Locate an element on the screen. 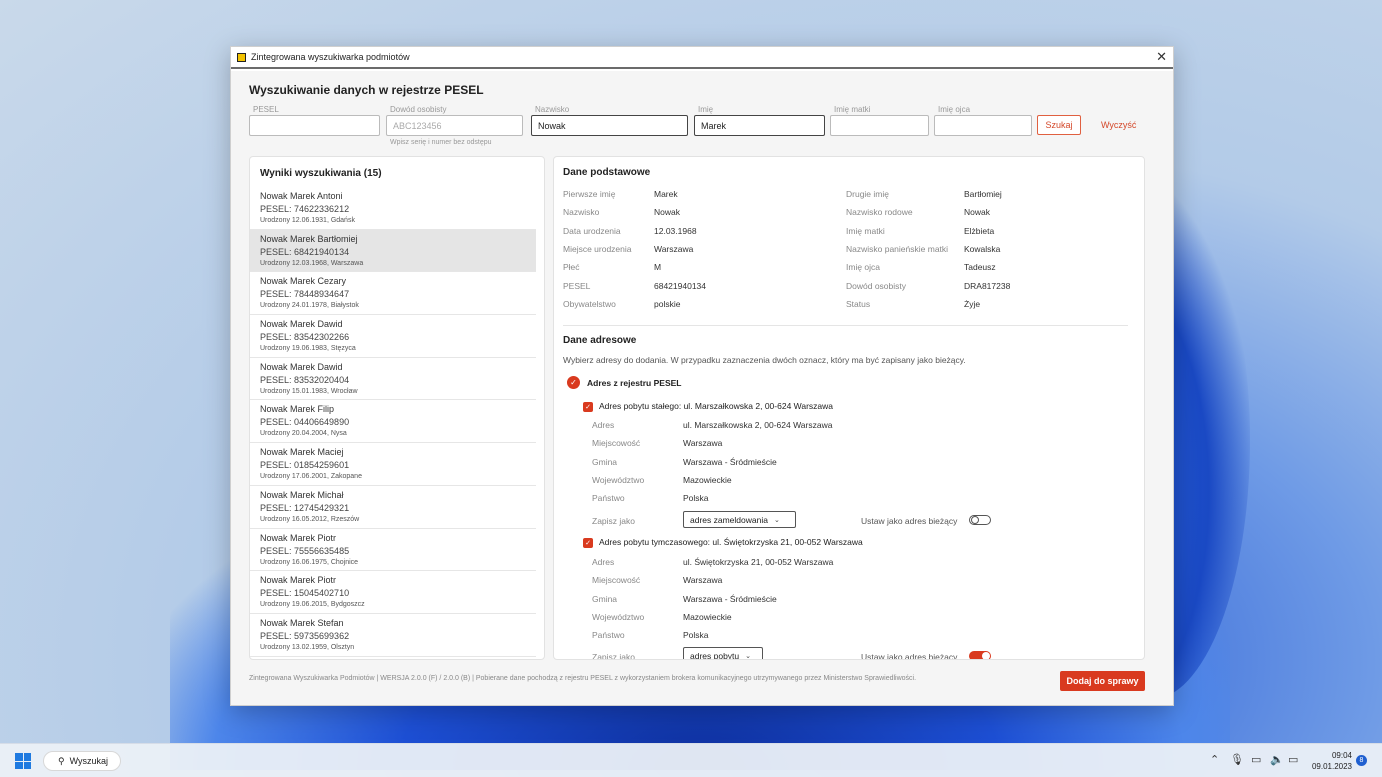 Image resolution: width=1382 pixels, height=777 pixels. field-label: Nazwisko panieńskie matki is located at coordinates (897, 248).